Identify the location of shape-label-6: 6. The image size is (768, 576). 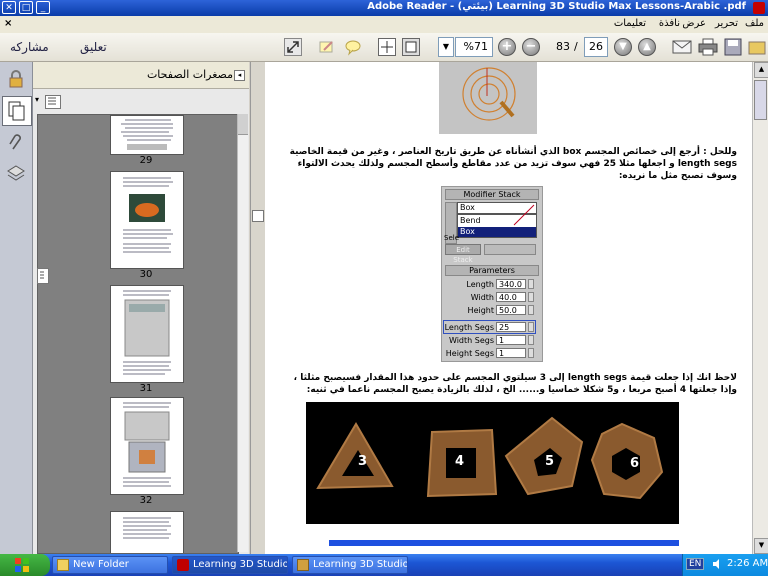
(635, 463).